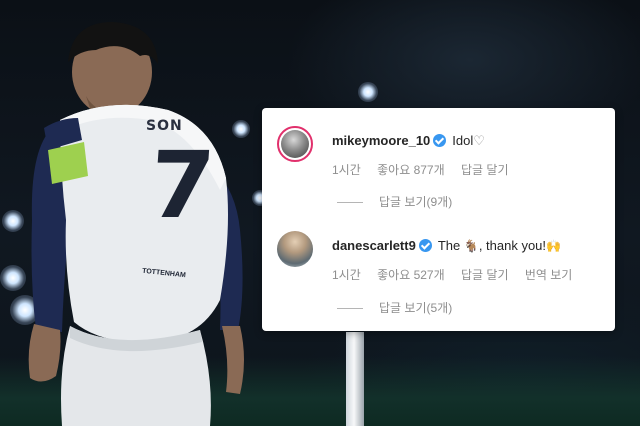 This screenshot has width=640, height=426. I want to click on goat-emoji-icon: 🐐, so click(471, 246).